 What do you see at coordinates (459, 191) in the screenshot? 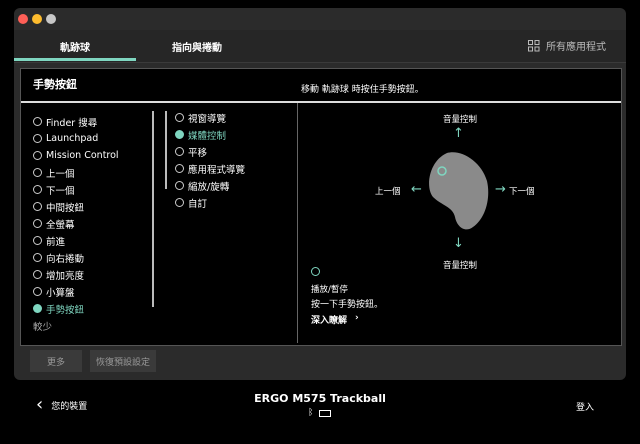
I see `trackball-mouse-icon` at bounding box center [459, 191].